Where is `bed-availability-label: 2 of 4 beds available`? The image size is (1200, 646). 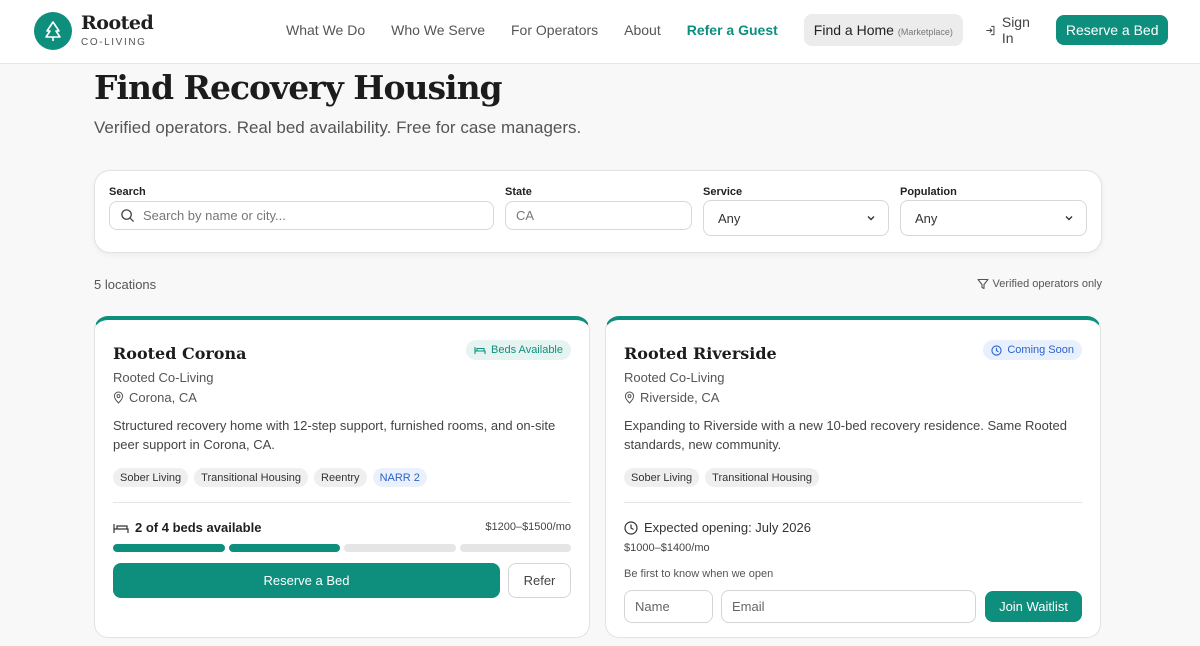
bed-availability-label: 2 of 4 beds available is located at coordinates (198, 527).